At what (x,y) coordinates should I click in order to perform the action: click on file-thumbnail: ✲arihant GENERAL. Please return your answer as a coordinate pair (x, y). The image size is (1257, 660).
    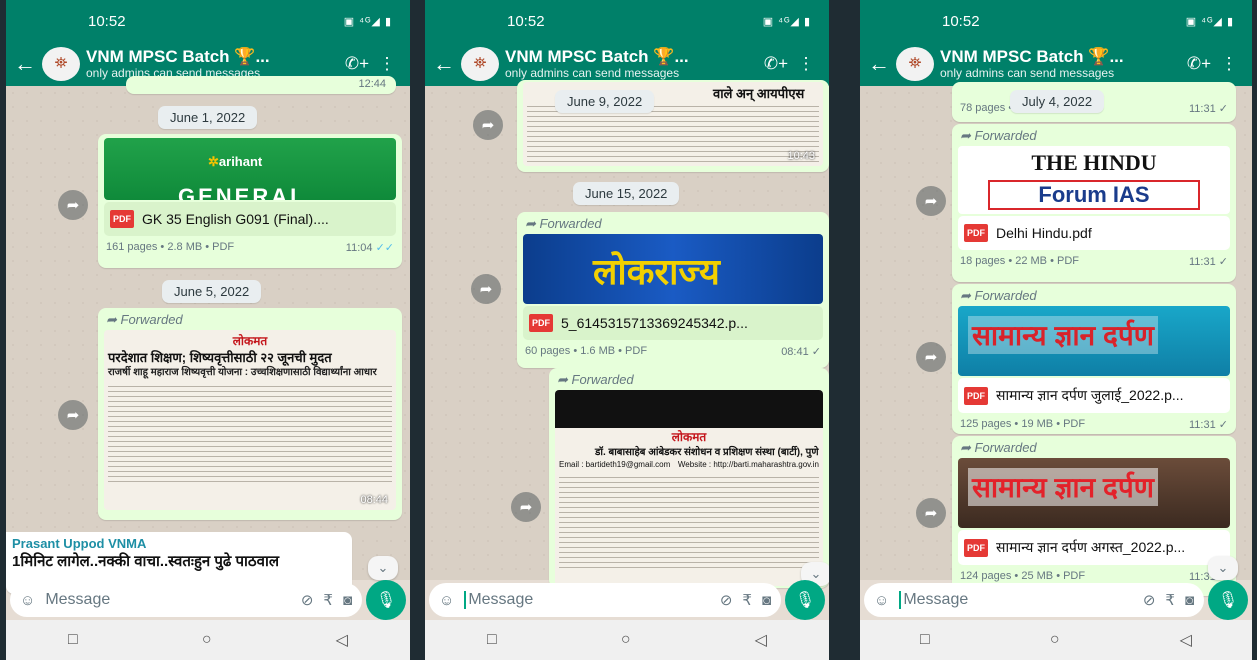
    Looking at the image, I should click on (250, 169).